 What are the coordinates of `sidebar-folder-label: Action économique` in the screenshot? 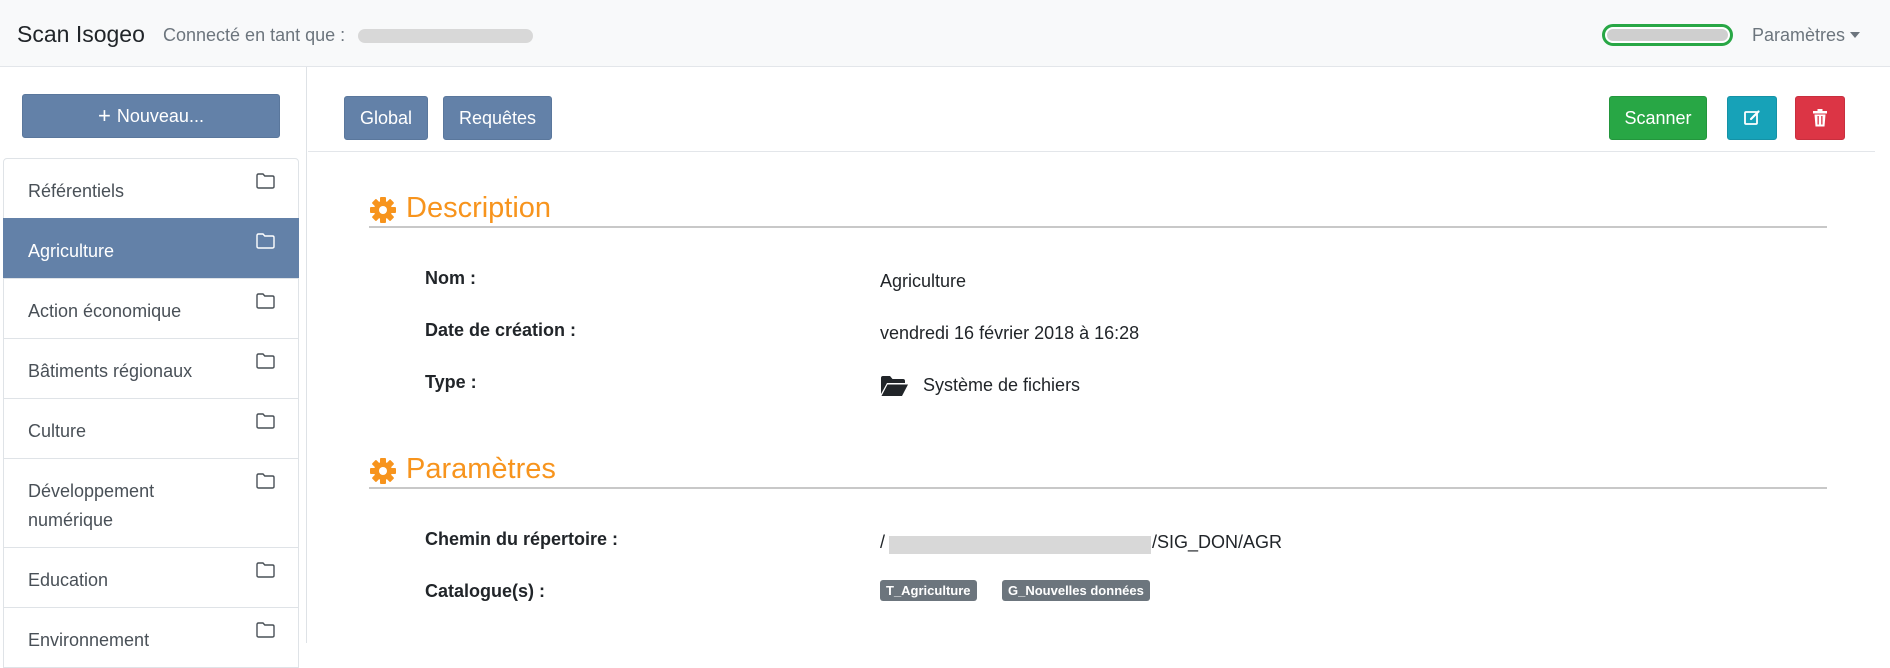 It's located at (105, 311).